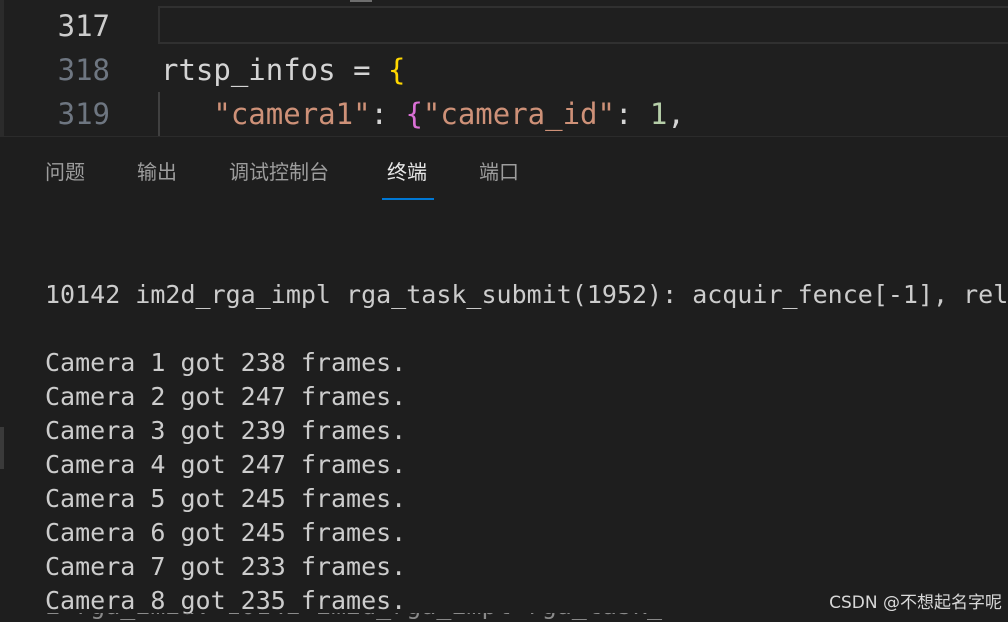  Describe the element at coordinates (248, 70) in the screenshot. I see `variable-token: rtsp_infos` at that location.